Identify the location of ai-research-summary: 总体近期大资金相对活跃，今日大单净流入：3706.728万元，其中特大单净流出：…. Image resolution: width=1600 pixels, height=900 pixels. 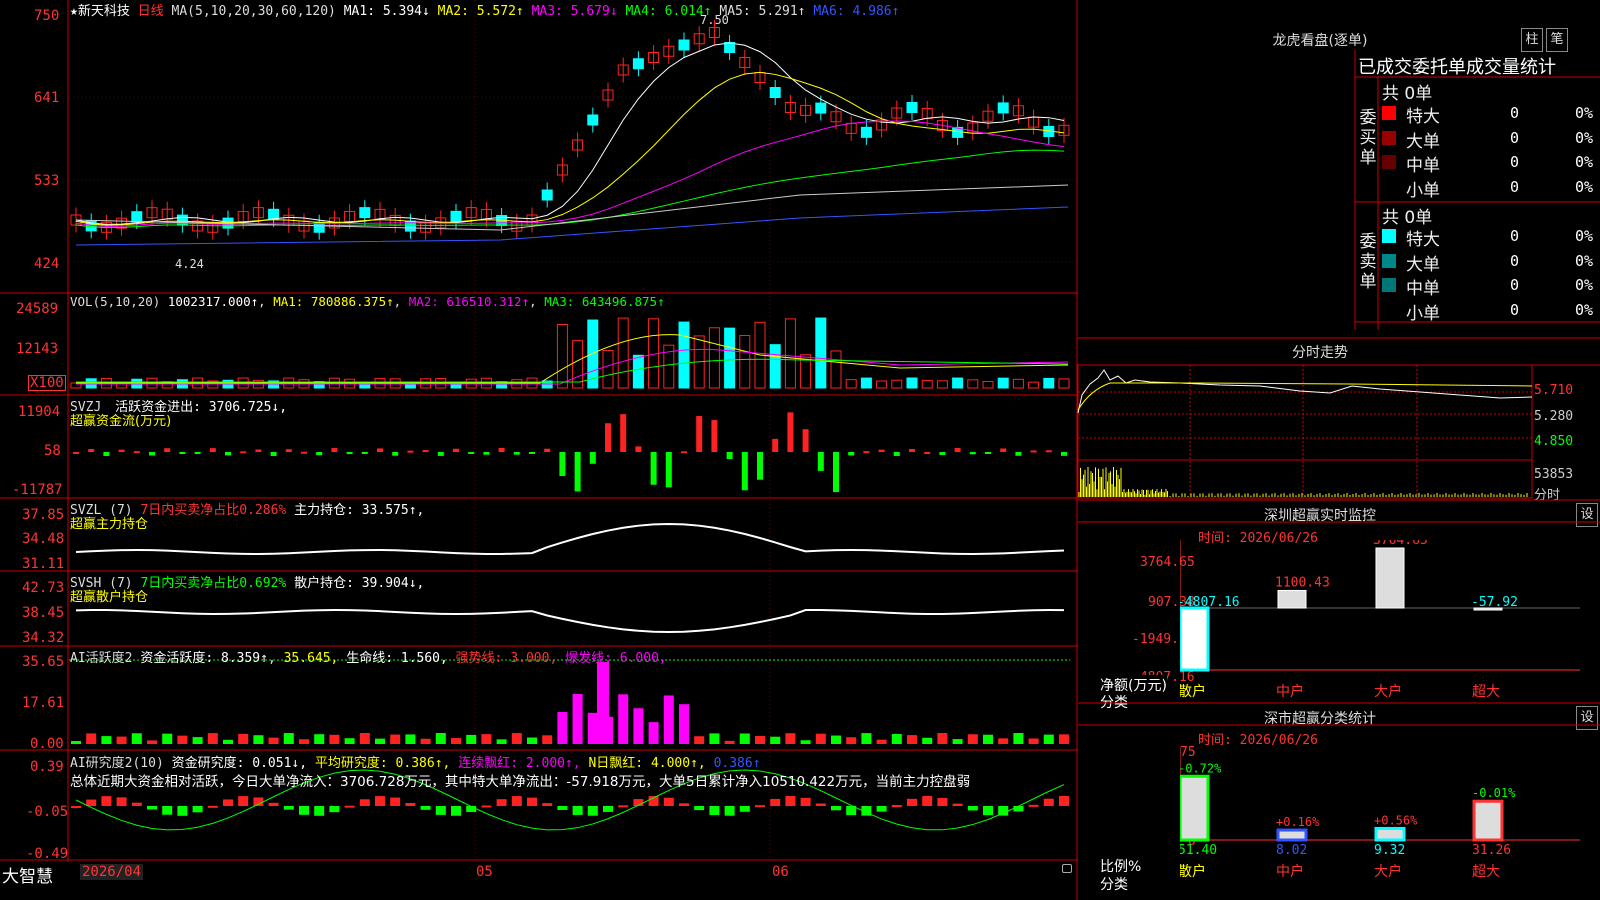
(520, 782).